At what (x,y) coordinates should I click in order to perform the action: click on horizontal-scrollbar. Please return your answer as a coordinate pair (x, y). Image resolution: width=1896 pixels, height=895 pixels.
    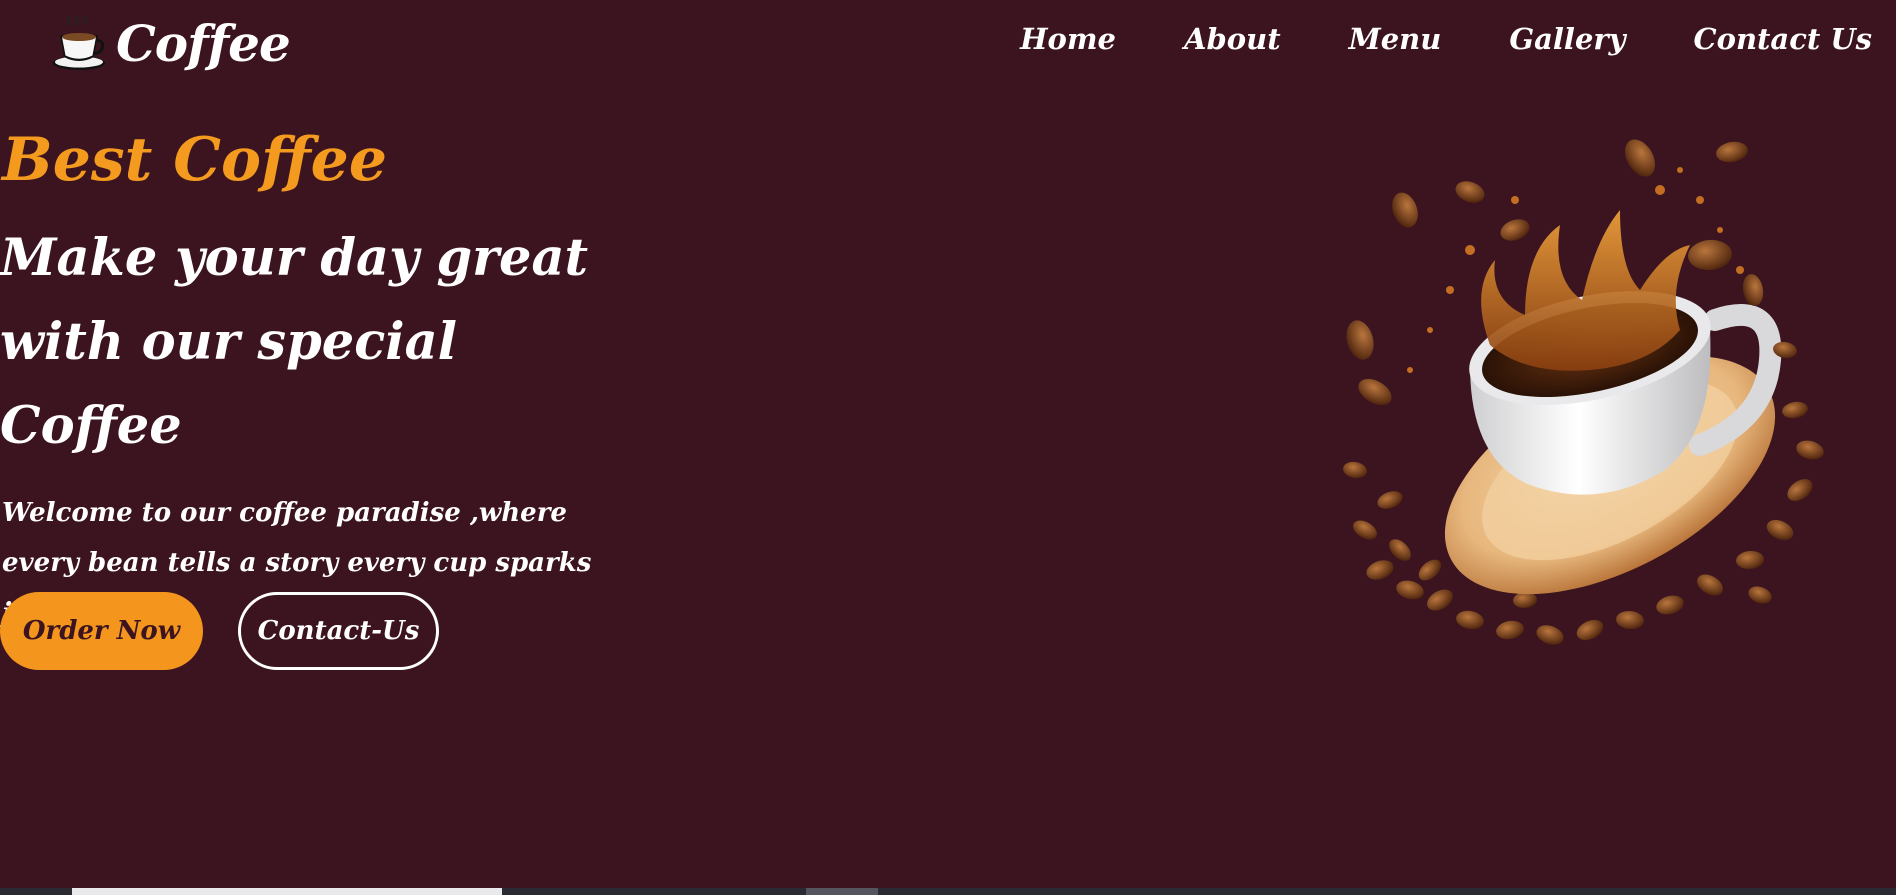
    Looking at the image, I should click on (948, 891).